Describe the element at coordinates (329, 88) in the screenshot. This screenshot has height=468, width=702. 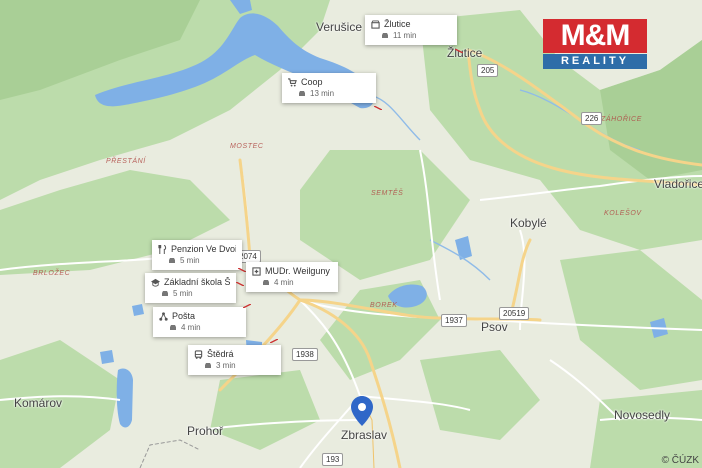
I see `poi-card-coop: Coop 13 min` at that location.